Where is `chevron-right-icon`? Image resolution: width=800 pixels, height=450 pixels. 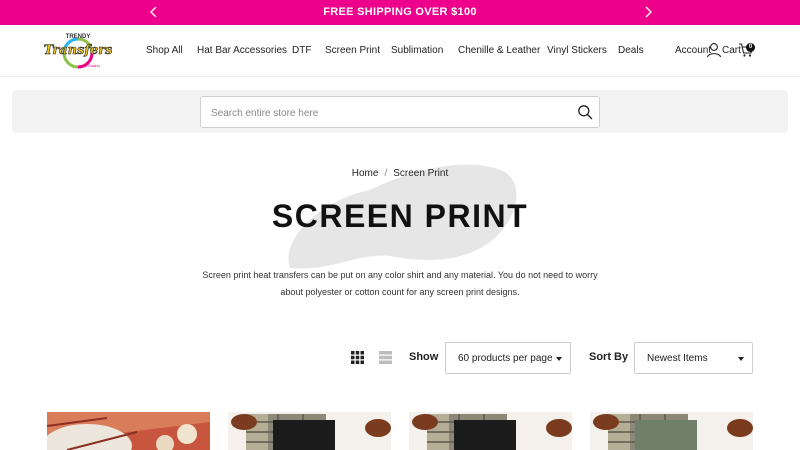
chevron-right-icon is located at coordinates (648, 12).